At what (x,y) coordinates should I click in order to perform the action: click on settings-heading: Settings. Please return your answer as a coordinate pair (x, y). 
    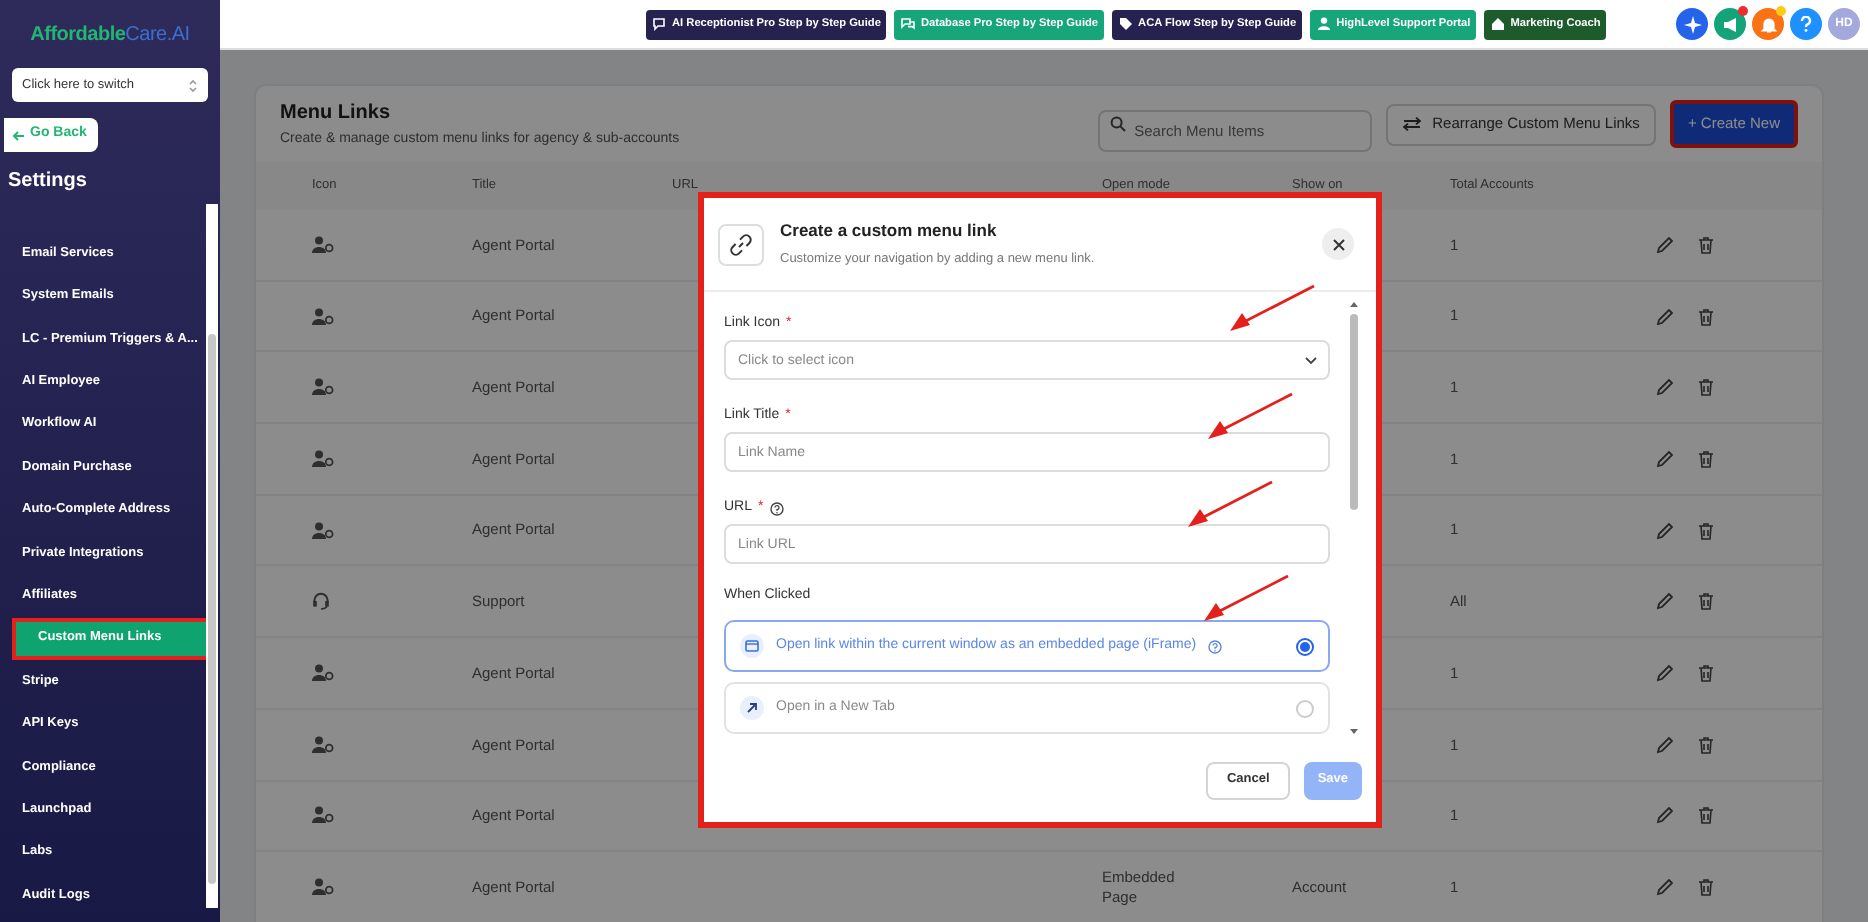
    Looking at the image, I should click on (48, 182).